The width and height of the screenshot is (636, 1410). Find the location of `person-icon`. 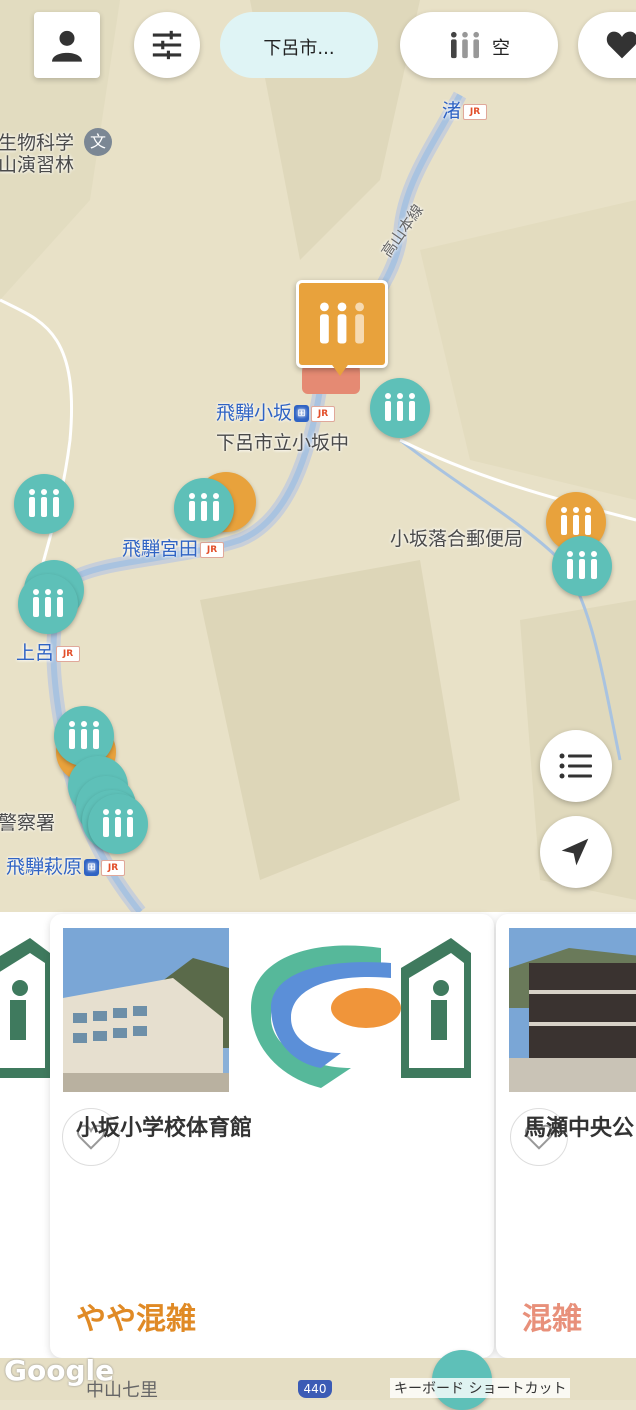

person-icon is located at coordinates (67, 46).